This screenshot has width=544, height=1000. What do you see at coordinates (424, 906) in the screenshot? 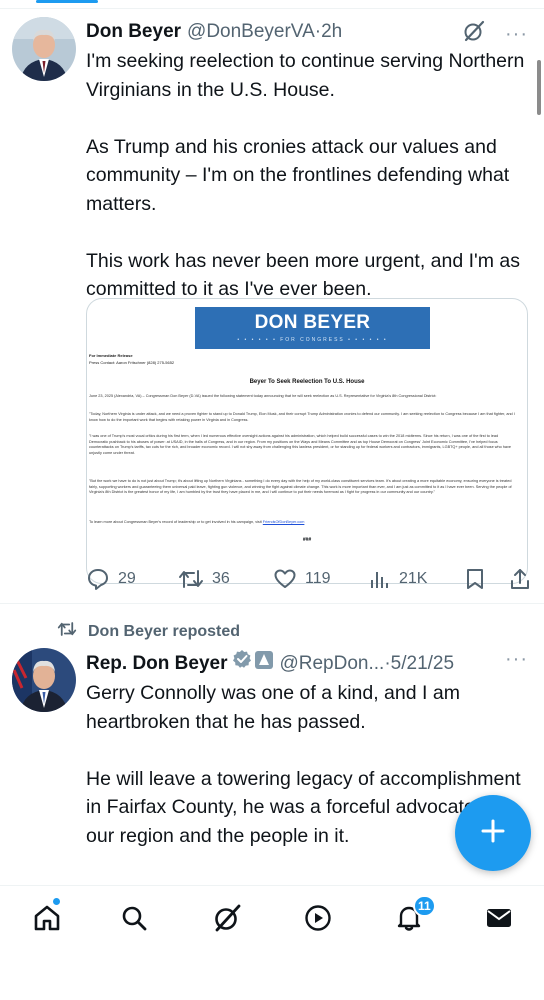
I see `notifications-badge: 11` at bounding box center [424, 906].